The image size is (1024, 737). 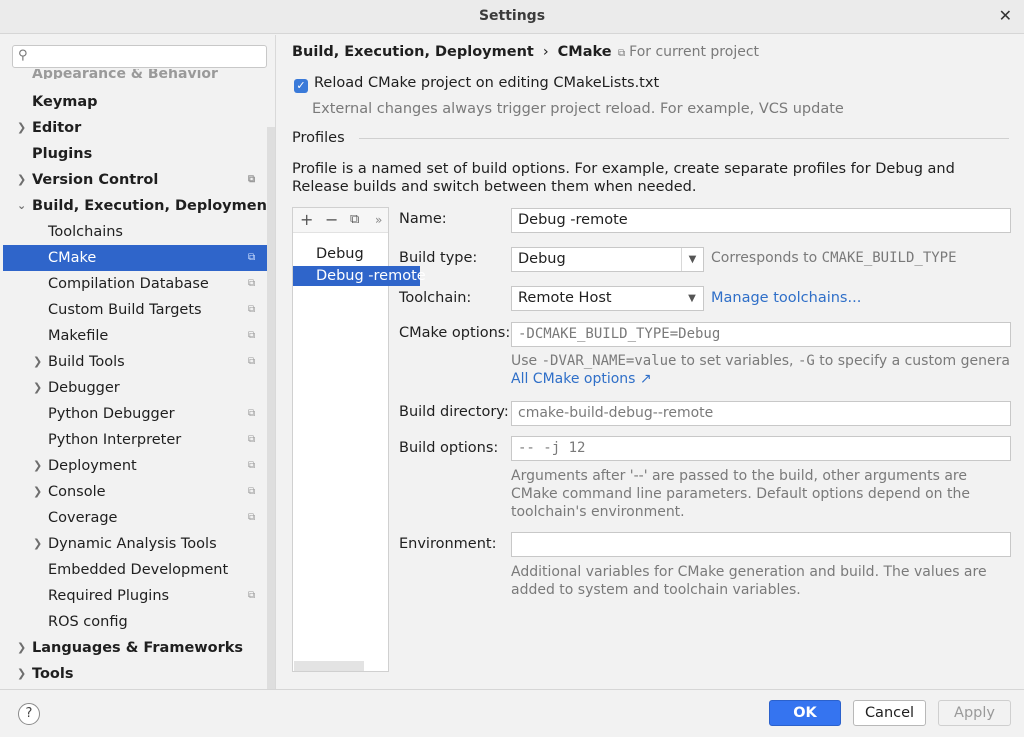 I want to click on sidebar-item-python-interpreter: Python Interpreter ⧉, so click(x=135, y=440).